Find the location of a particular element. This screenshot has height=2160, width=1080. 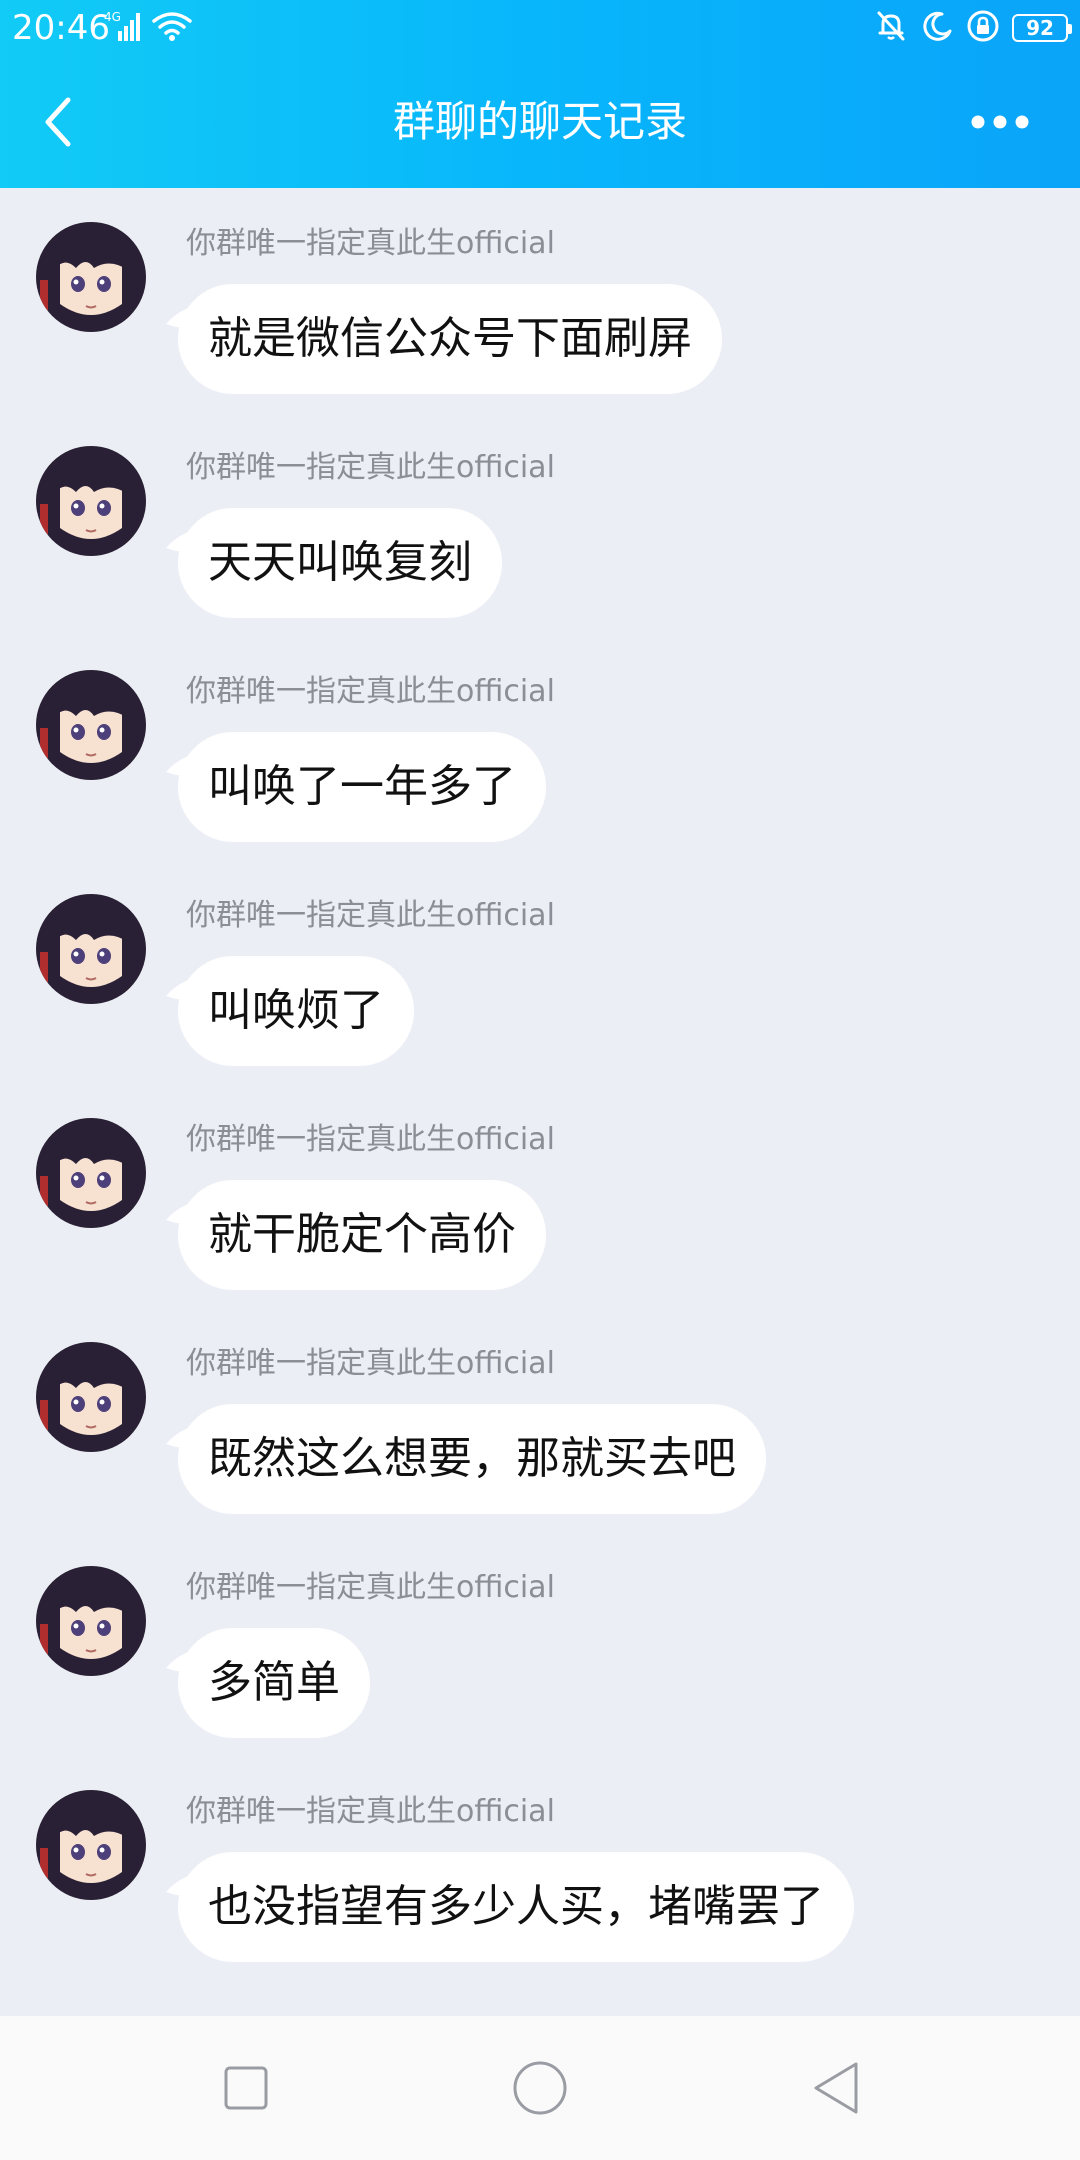

page-title: 群聊的聊天记录 is located at coordinates (539, 121).